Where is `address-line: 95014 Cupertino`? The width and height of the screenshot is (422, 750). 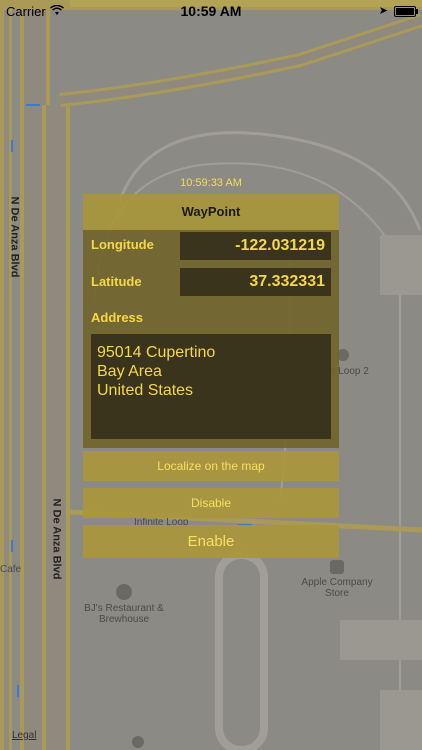 address-line: 95014 Cupertino is located at coordinates (156, 352).